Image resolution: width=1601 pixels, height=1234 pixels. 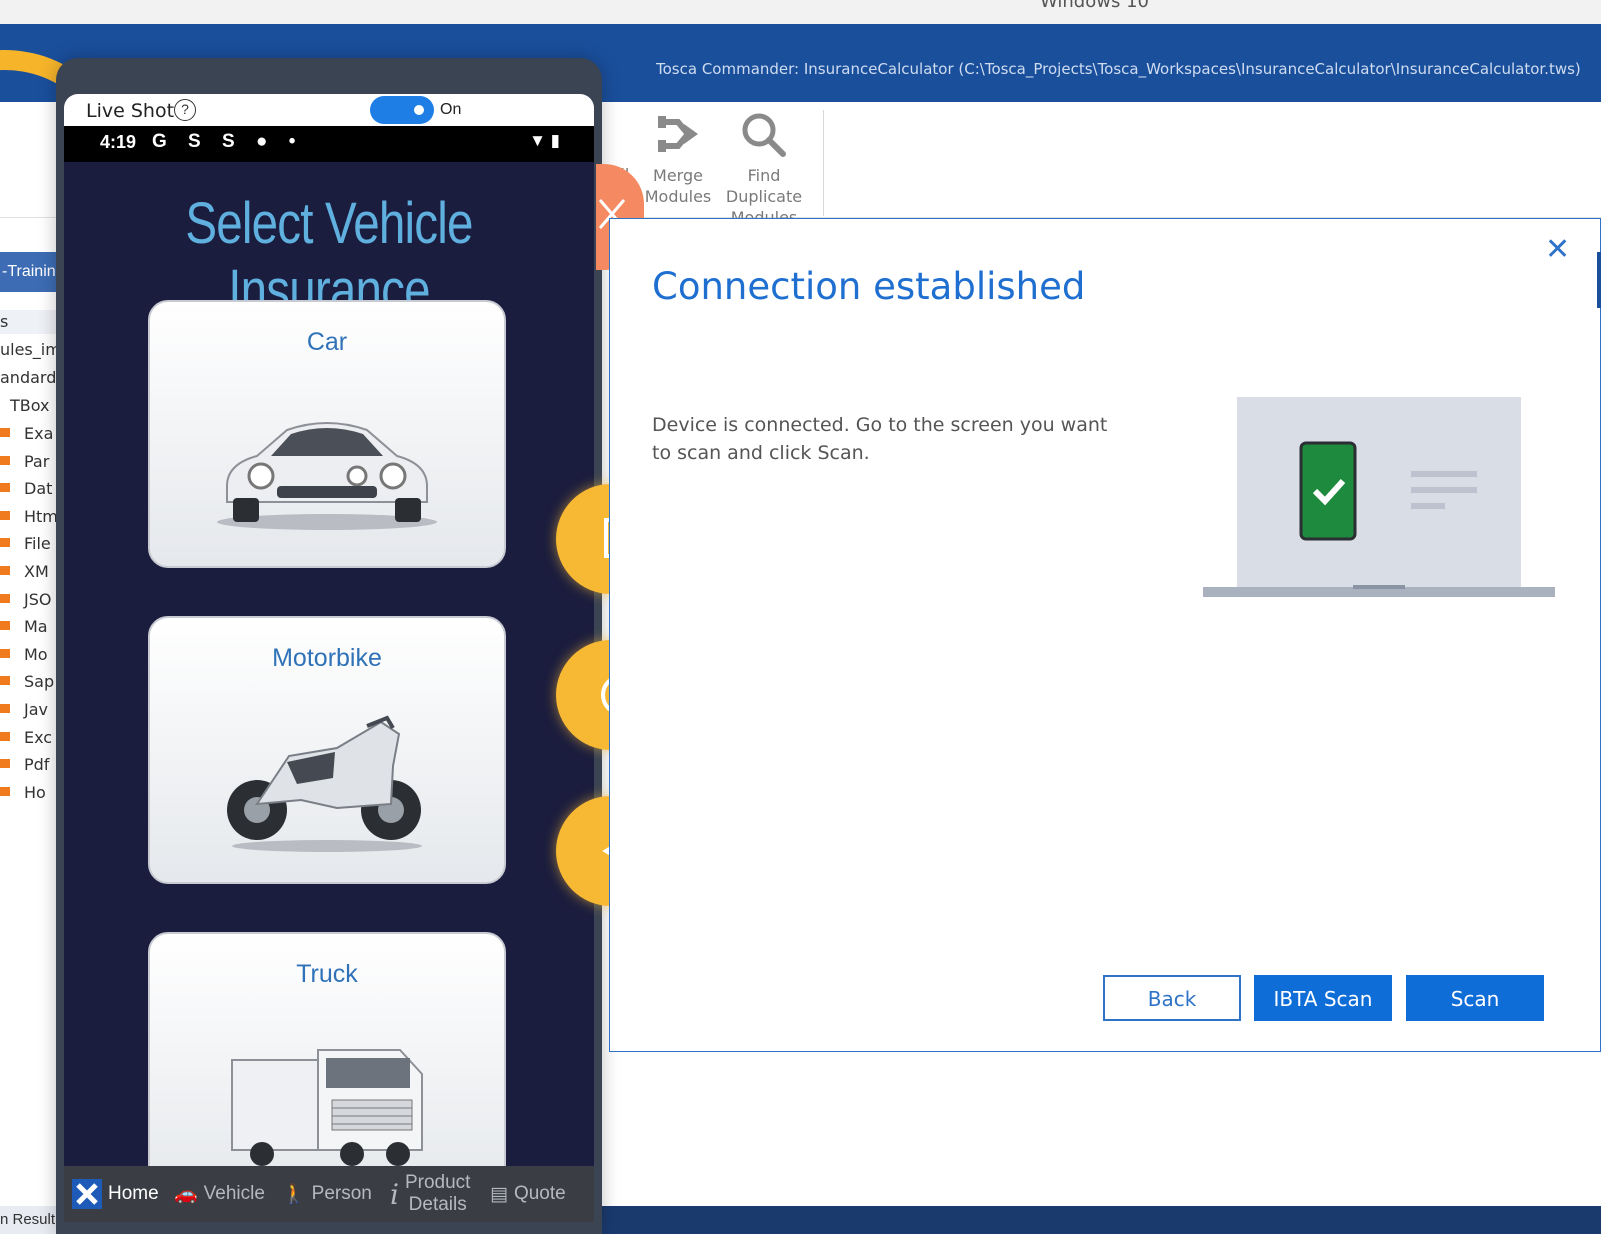 What do you see at coordinates (437, 1204) in the screenshot?
I see `nav-product-line-2: Details` at bounding box center [437, 1204].